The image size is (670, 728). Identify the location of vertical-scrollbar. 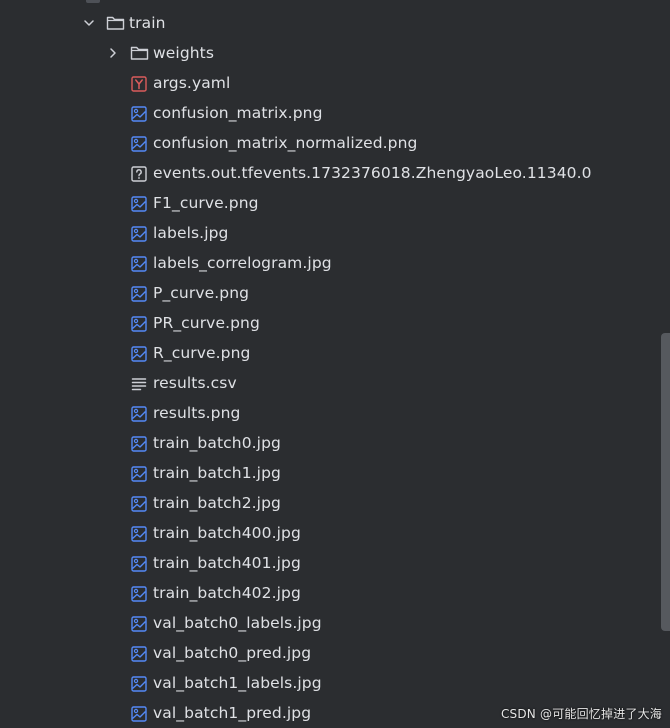
(665, 482).